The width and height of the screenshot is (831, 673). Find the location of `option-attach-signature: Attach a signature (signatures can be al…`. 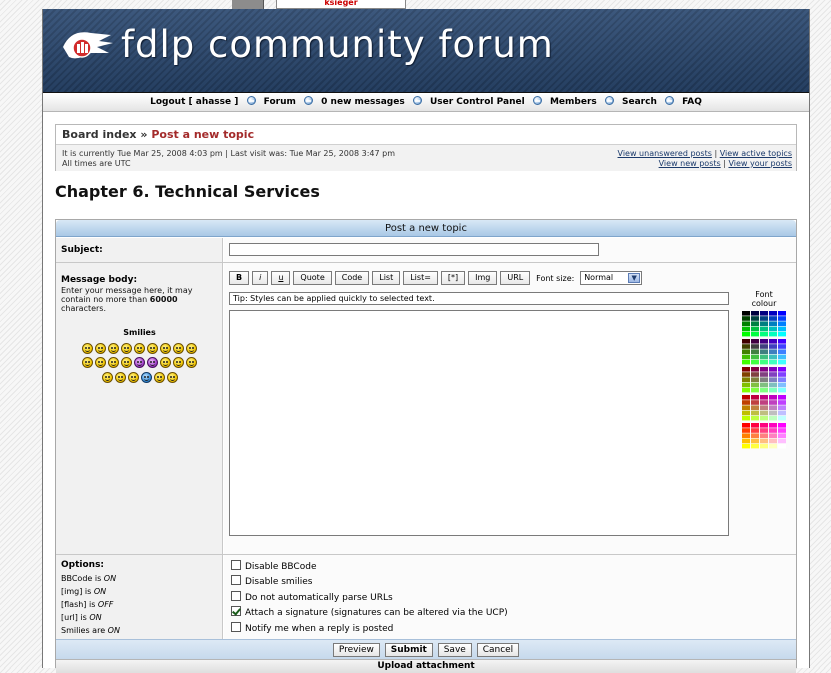

option-attach-signature: Attach a signature (signatures can be al… is located at coordinates (369, 612).